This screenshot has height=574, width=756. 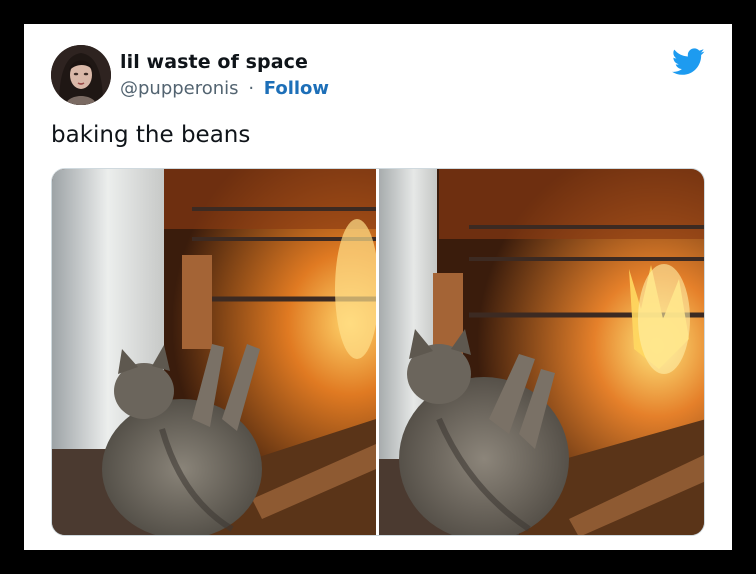 I want to click on avatar, so click(x=81, y=75).